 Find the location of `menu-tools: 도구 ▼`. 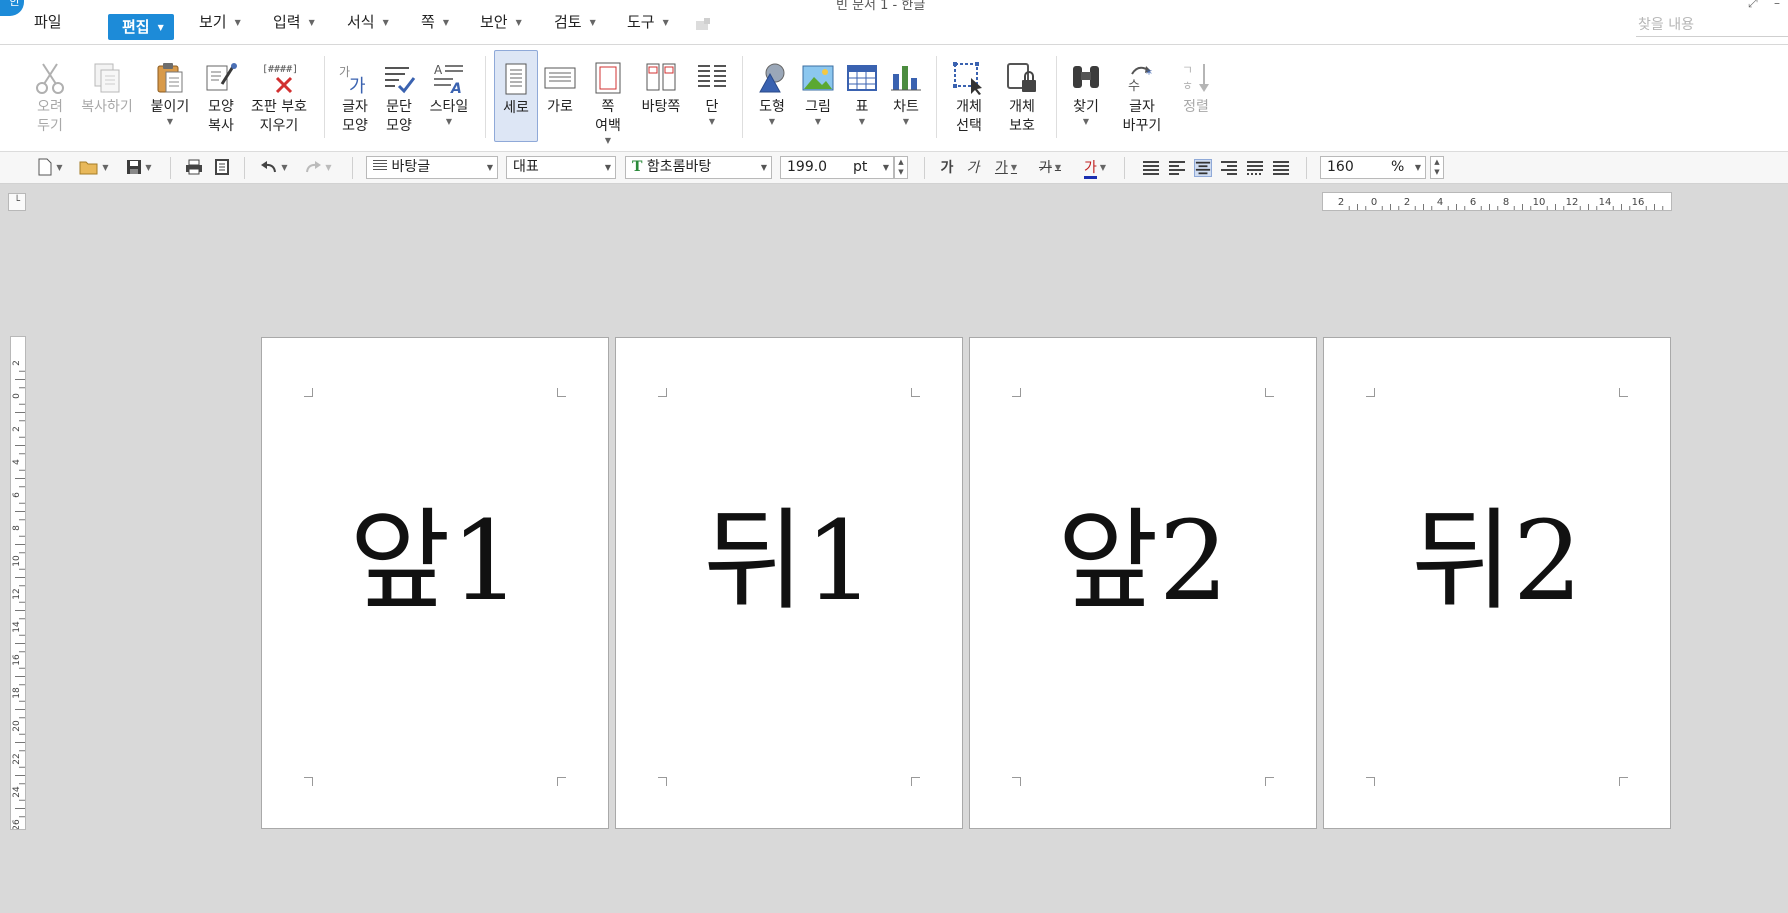

menu-tools: 도구 ▼ is located at coordinates (648, 22).